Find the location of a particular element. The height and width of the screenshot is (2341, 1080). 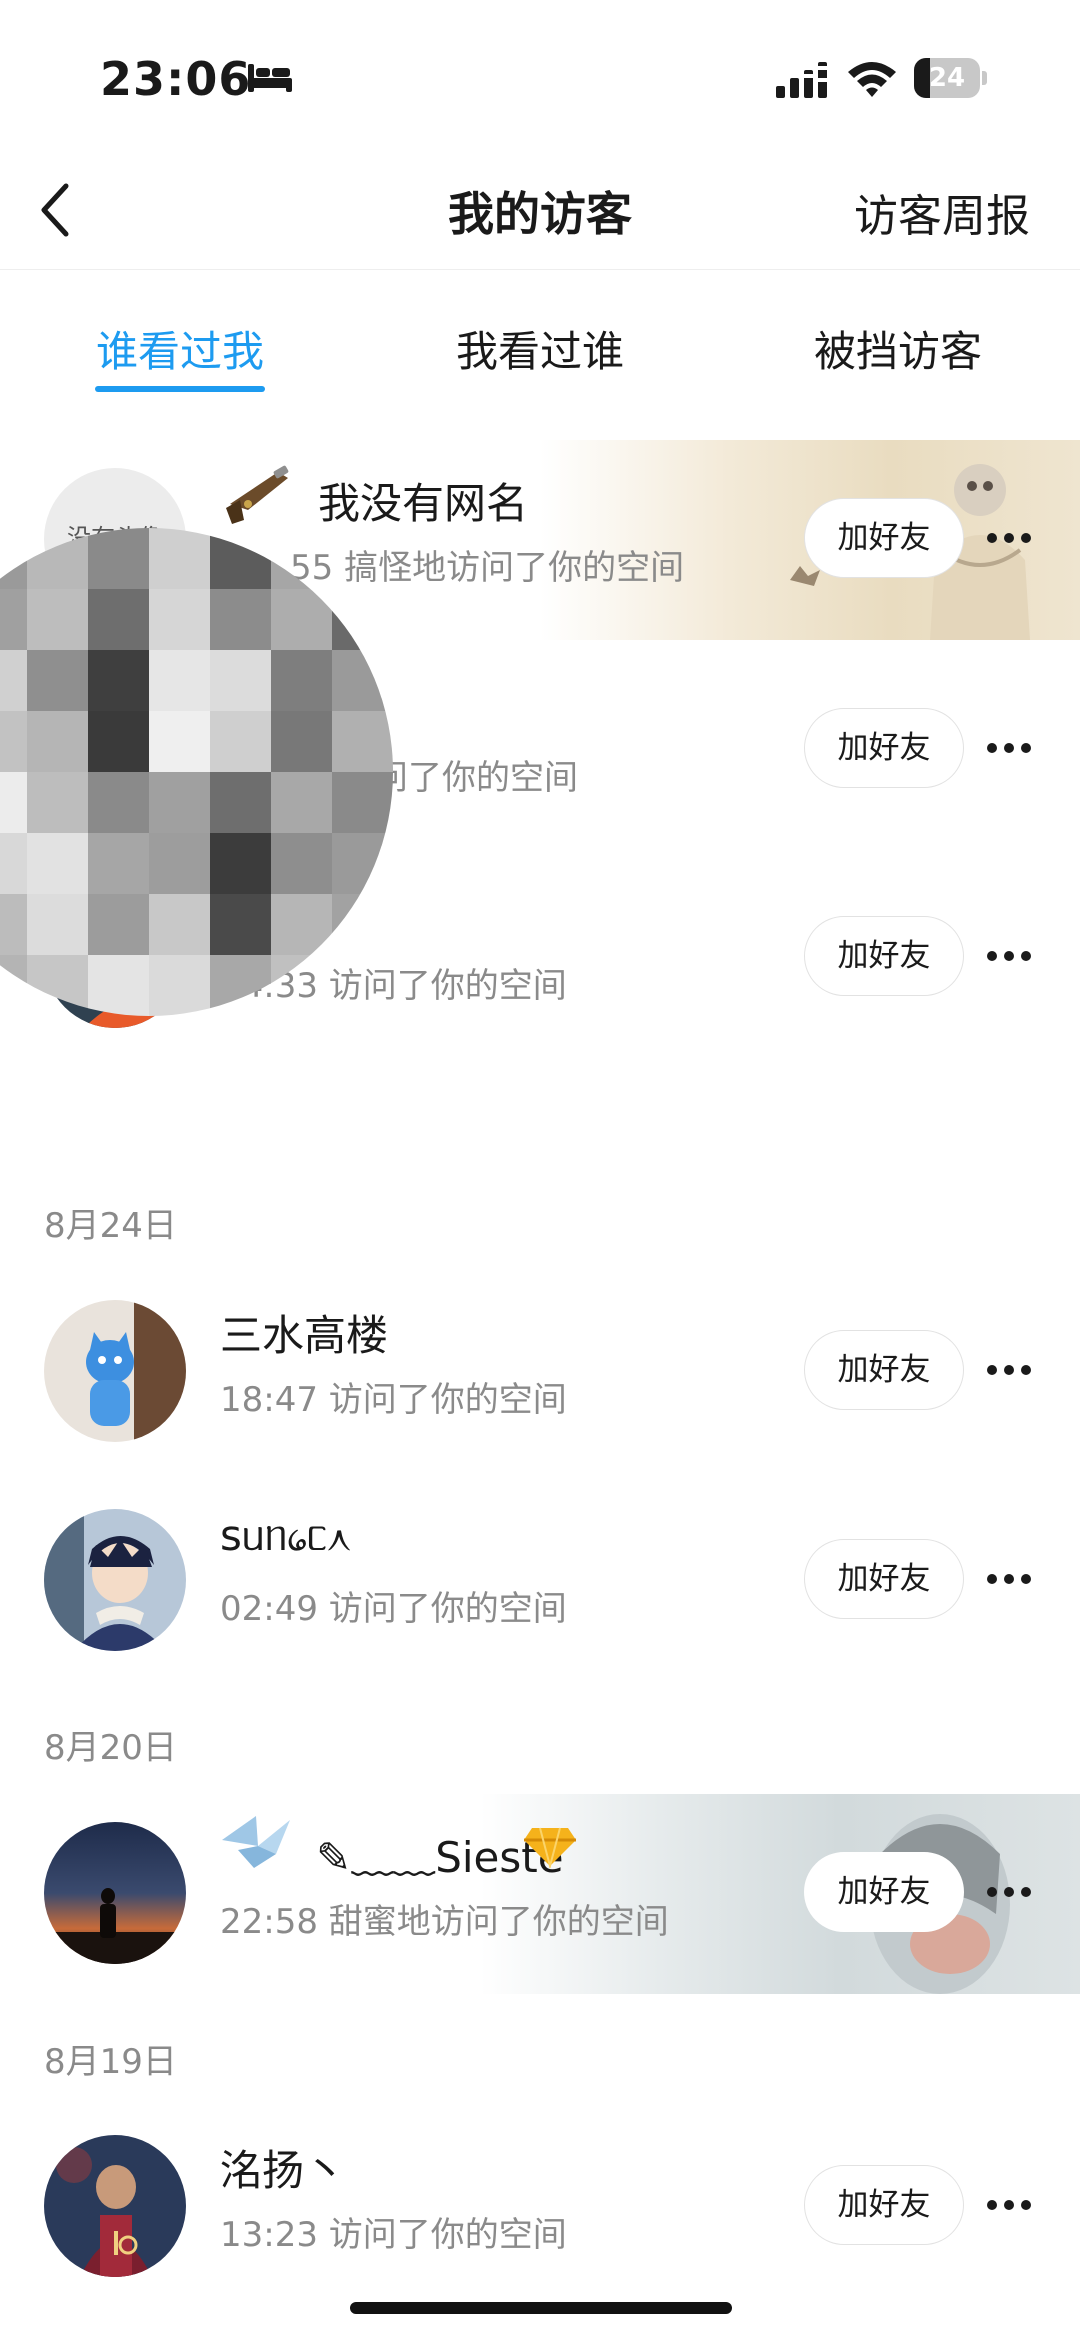

tab-who-i-viewed: 我看过谁 is located at coordinates (540, 348).